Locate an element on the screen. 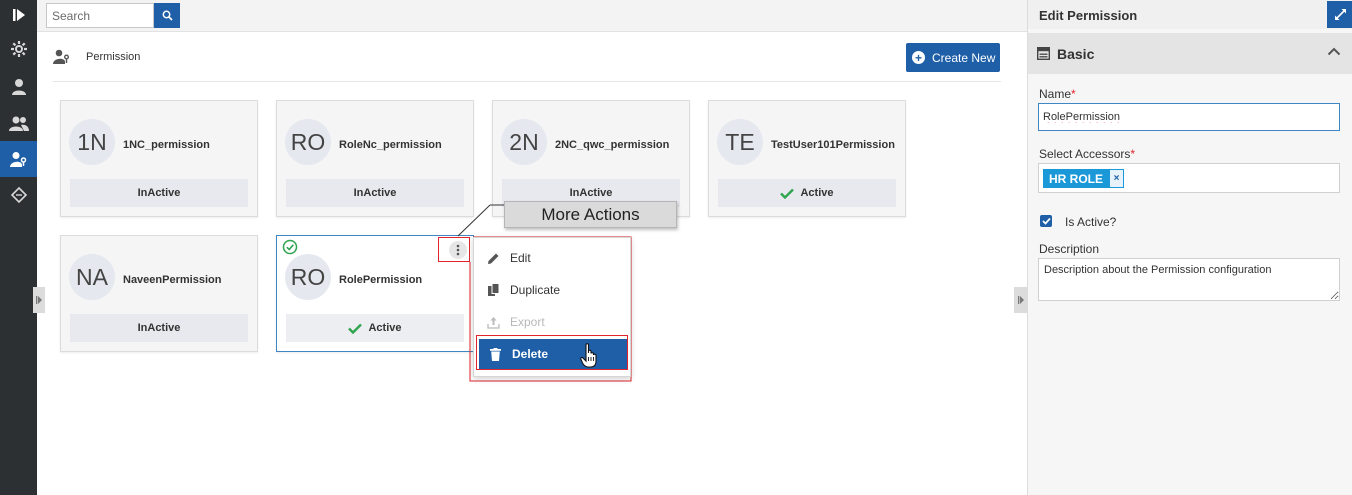 Image resolution: width=1352 pixels, height=495 pixels. users-icon is located at coordinates (18, 123).